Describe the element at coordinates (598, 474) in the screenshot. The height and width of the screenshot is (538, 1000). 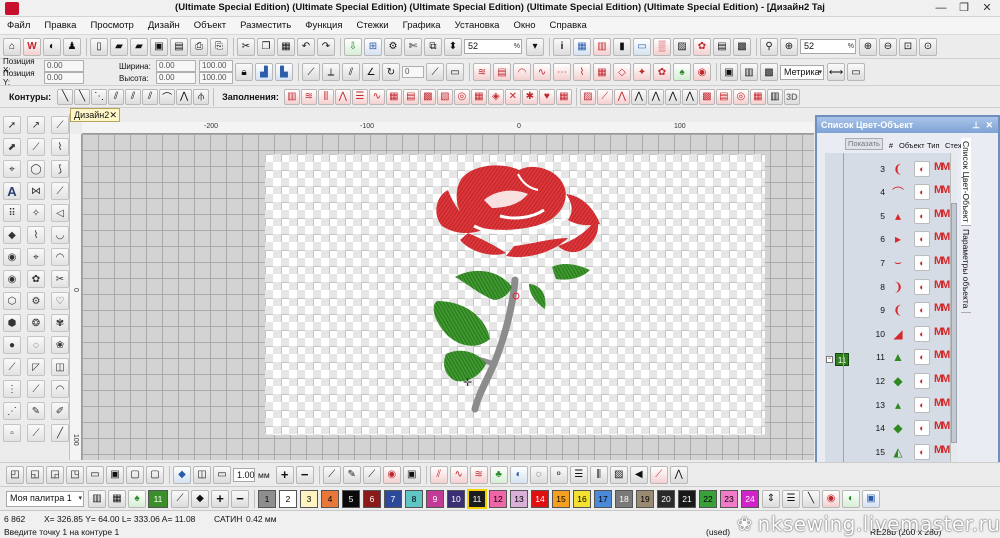
I see `distribute-icon: ⫼` at that location.